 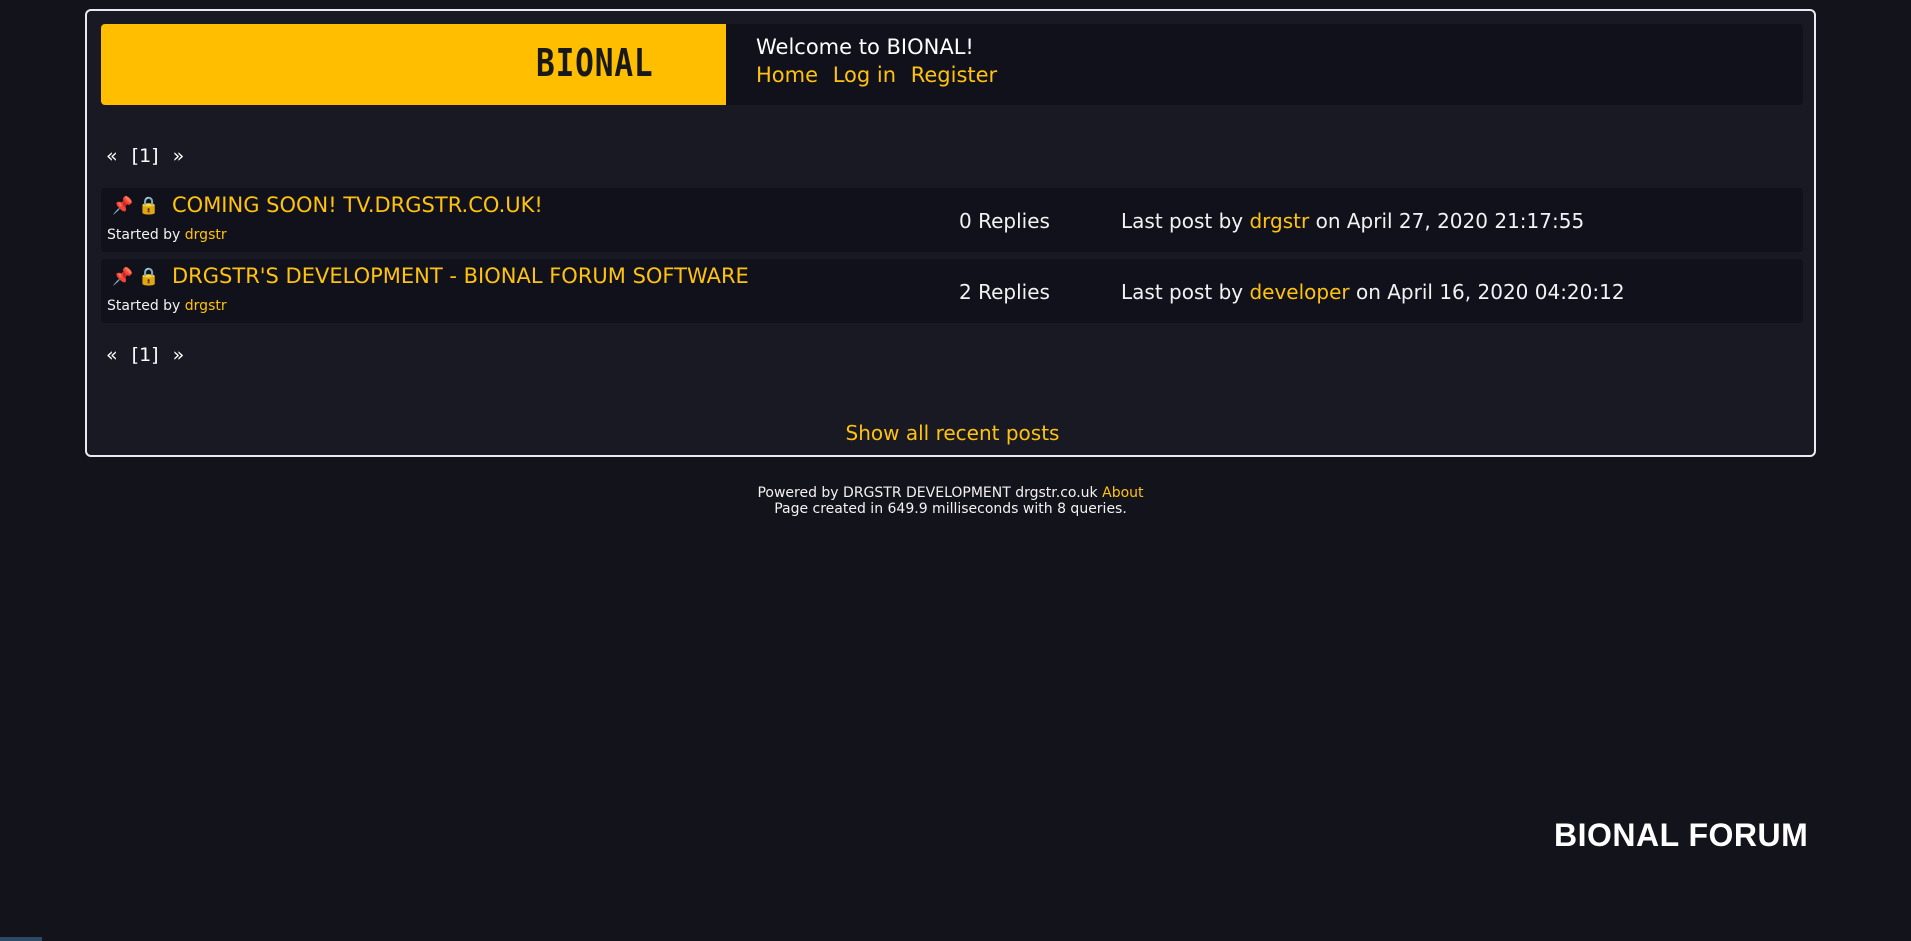 I want to click on last-post-date: on April 16, 2020 04:20:12, so click(x=1490, y=292).